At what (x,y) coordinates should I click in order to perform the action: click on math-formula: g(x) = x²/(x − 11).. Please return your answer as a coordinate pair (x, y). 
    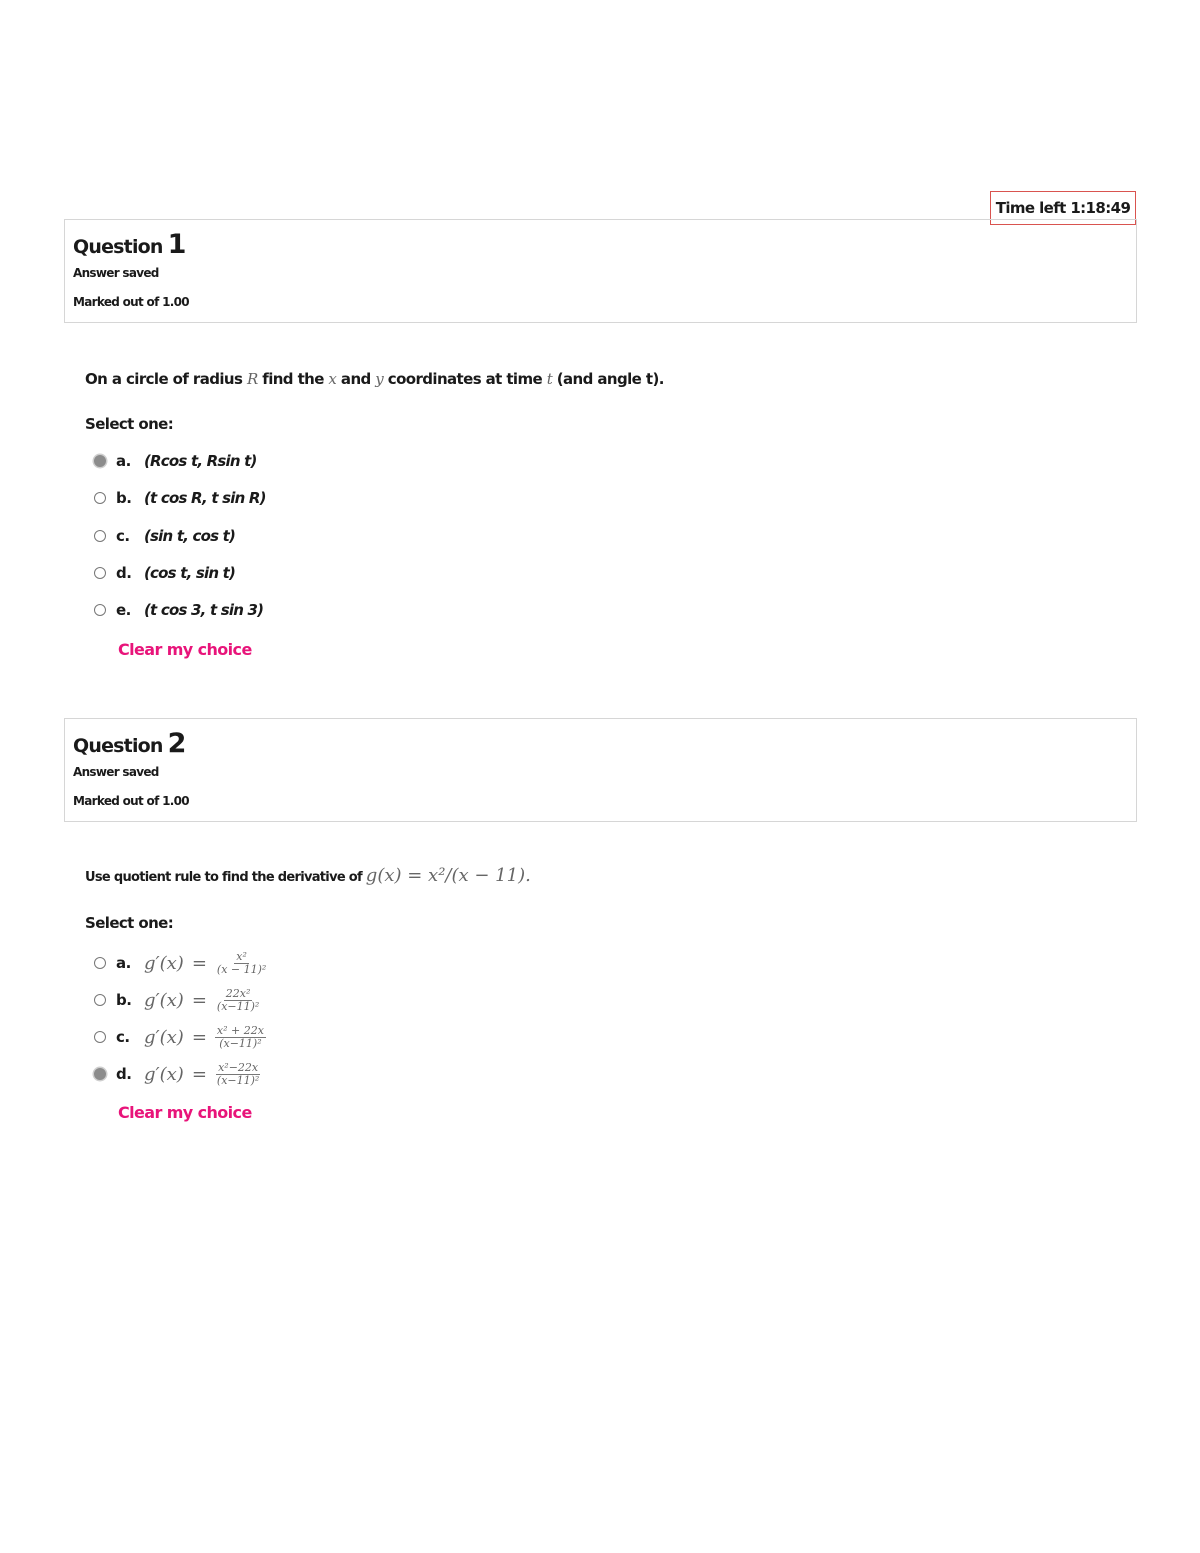
    Looking at the image, I should click on (448, 875).